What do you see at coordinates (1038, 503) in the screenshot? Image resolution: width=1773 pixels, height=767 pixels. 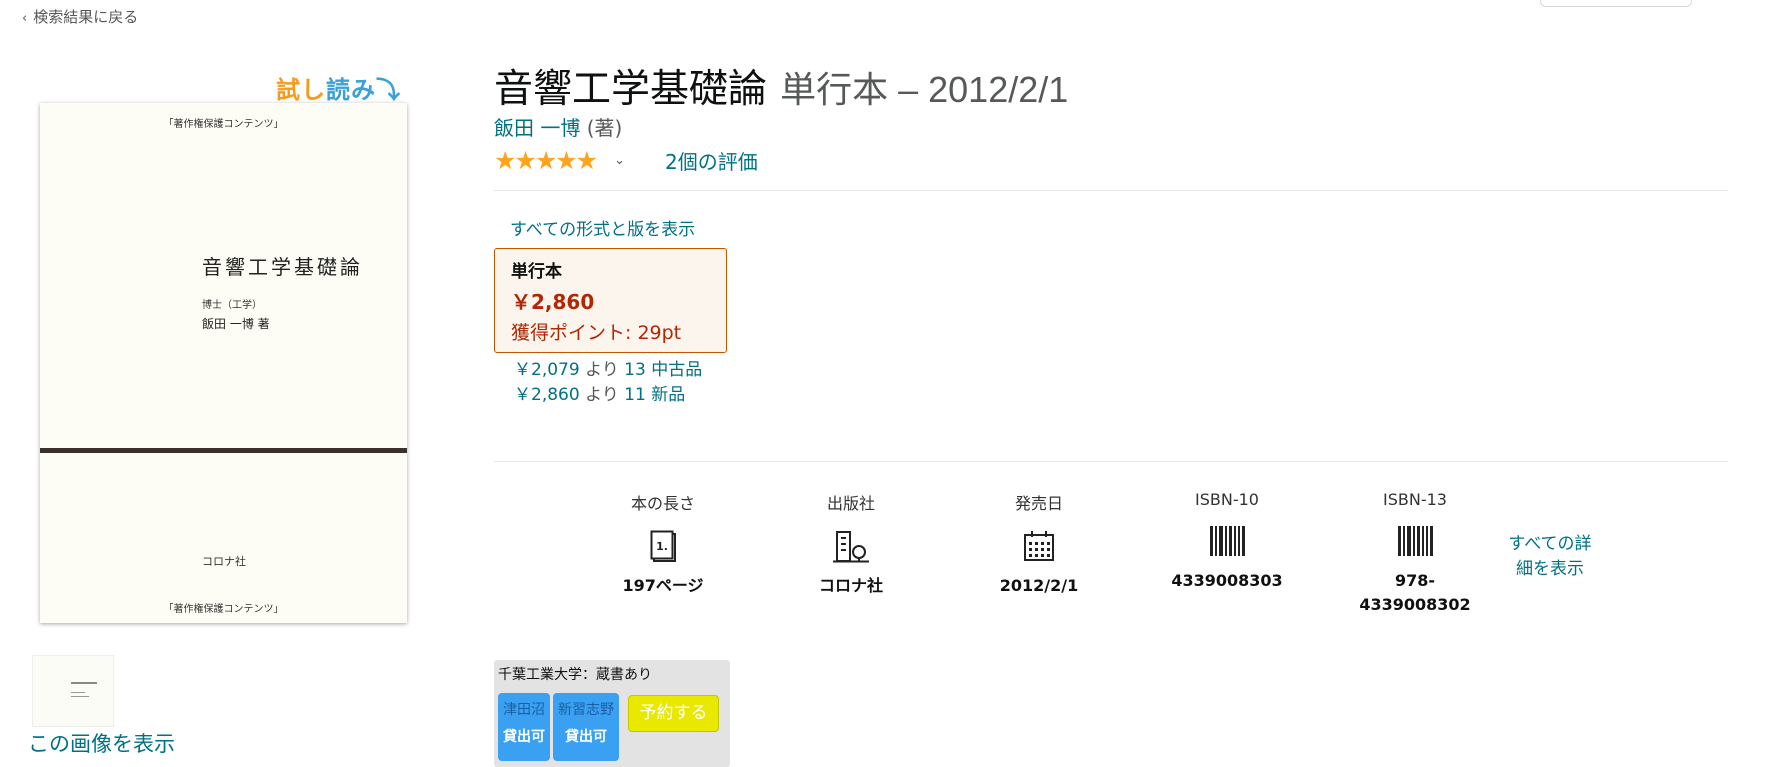 I see `detail-label: 発売日` at bounding box center [1038, 503].